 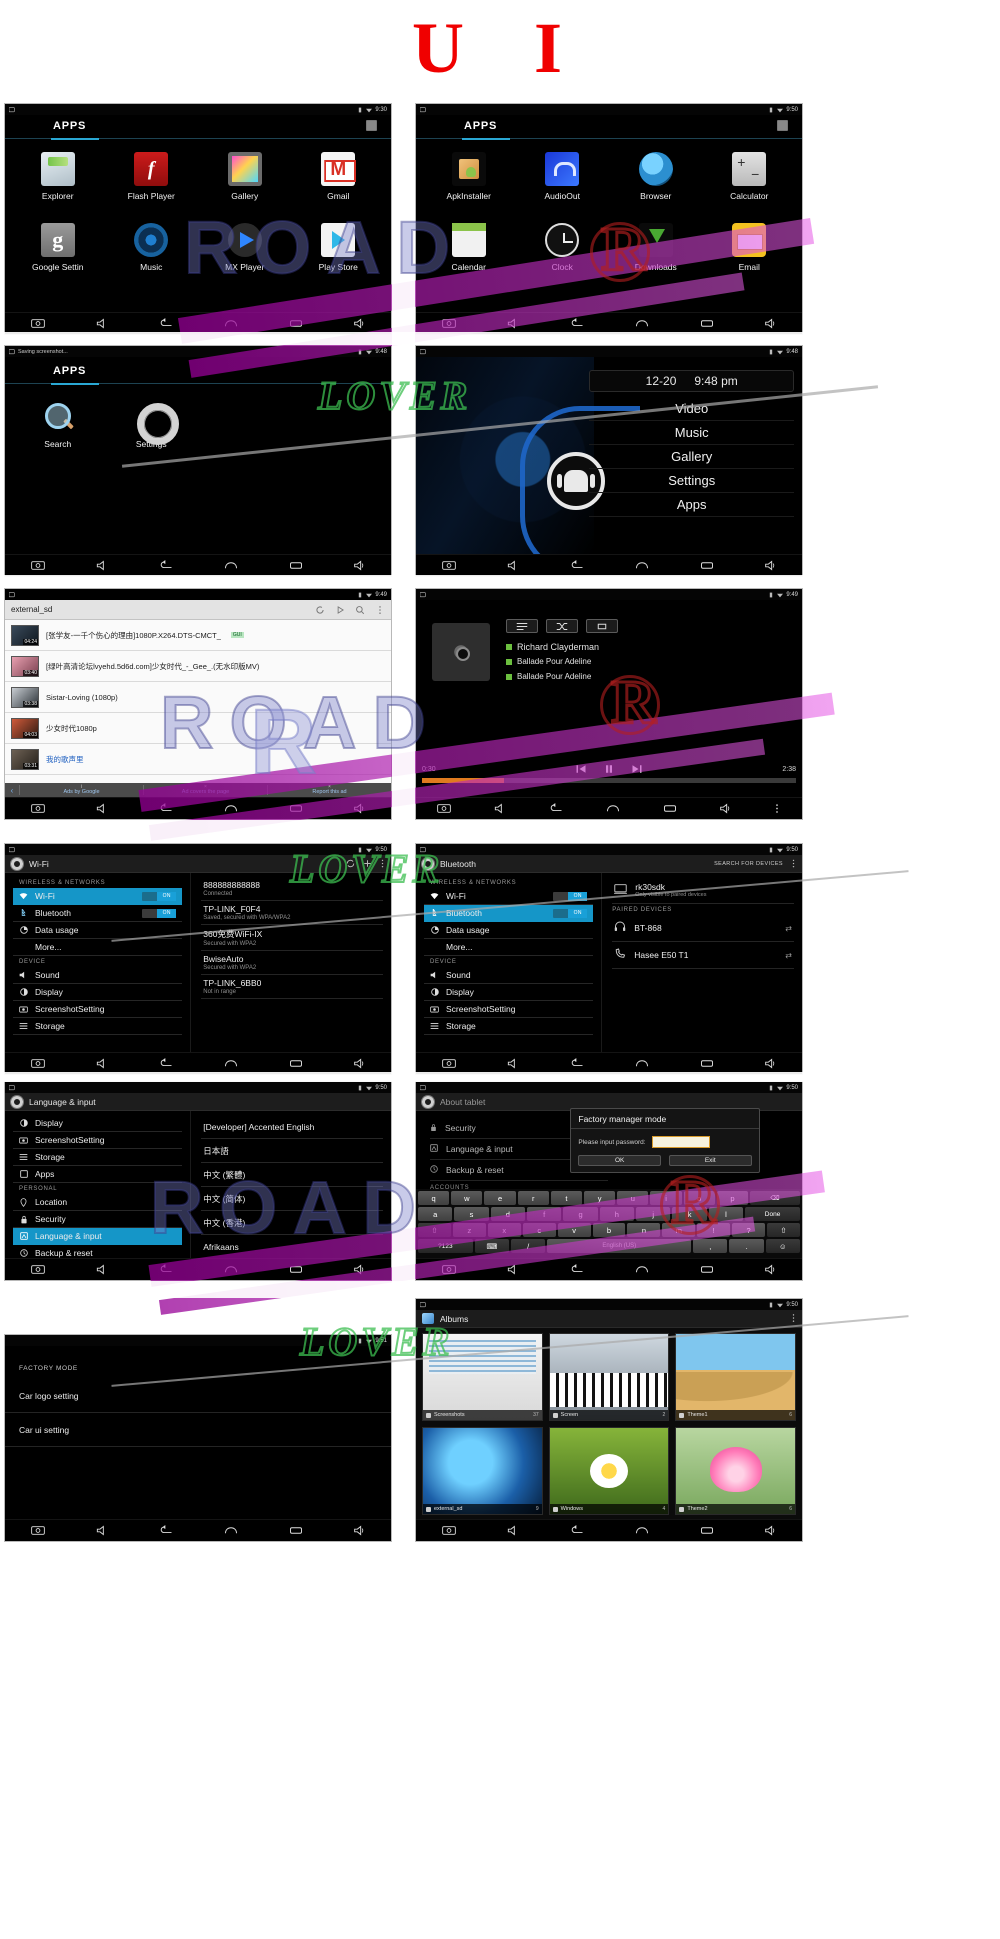 What do you see at coordinates (609, 769) in the screenshot?
I see `pause-icon` at bounding box center [609, 769].